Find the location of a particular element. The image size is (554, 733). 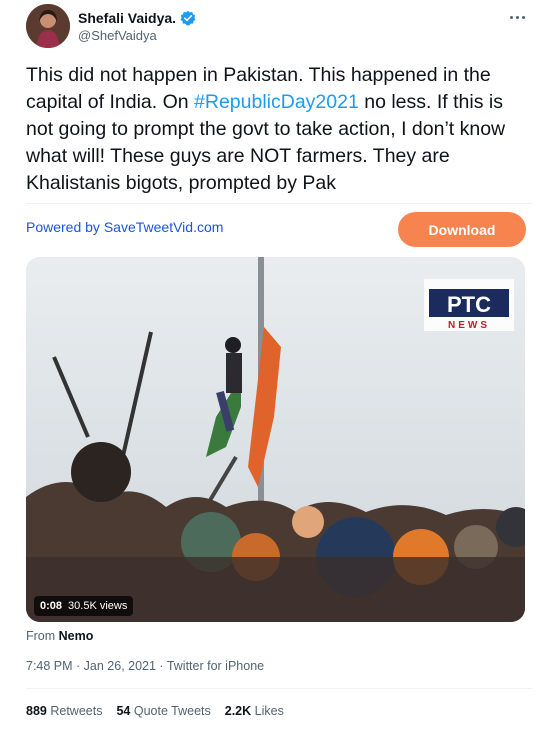

retweets-stat: 889 Retweets is located at coordinates (64, 711).